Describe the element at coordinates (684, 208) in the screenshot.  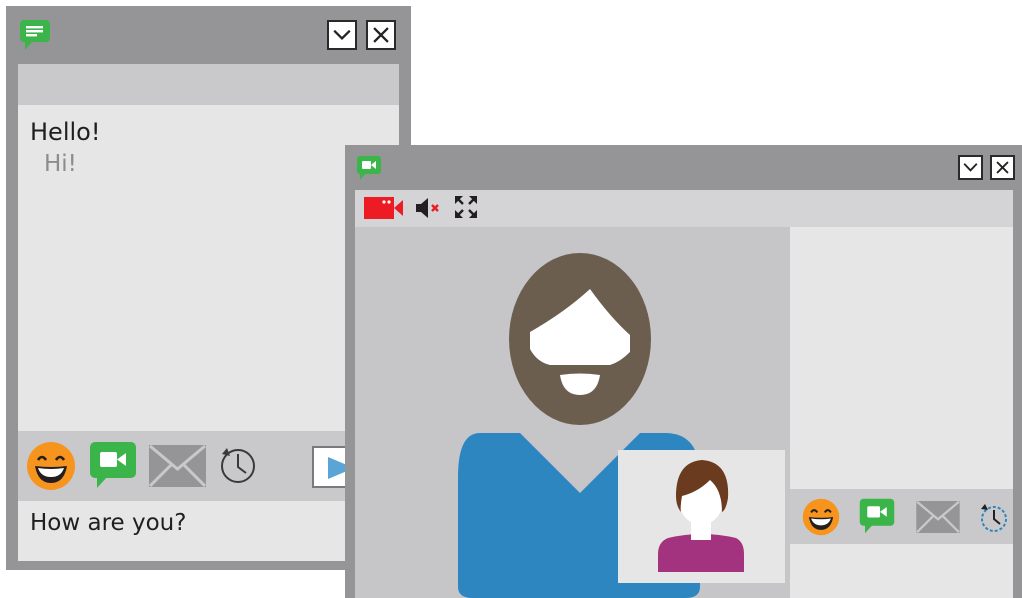
I see `video-controls-bar` at that location.